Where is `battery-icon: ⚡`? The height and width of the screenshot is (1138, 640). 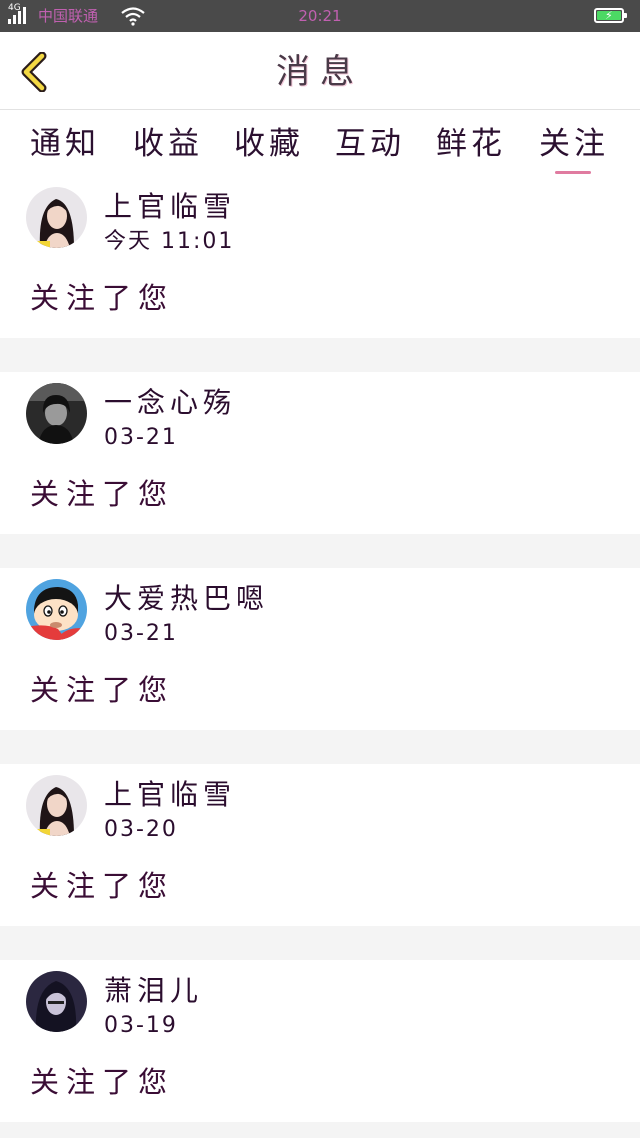
battery-icon: ⚡ is located at coordinates (610, 15).